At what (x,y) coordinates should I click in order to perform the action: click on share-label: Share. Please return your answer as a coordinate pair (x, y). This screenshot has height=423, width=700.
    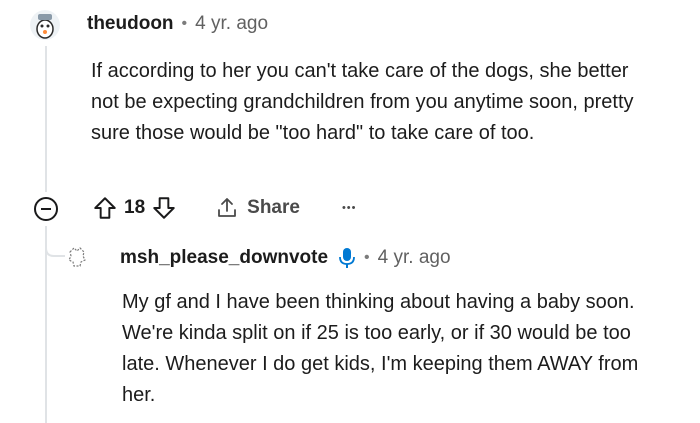
    Looking at the image, I should click on (273, 207).